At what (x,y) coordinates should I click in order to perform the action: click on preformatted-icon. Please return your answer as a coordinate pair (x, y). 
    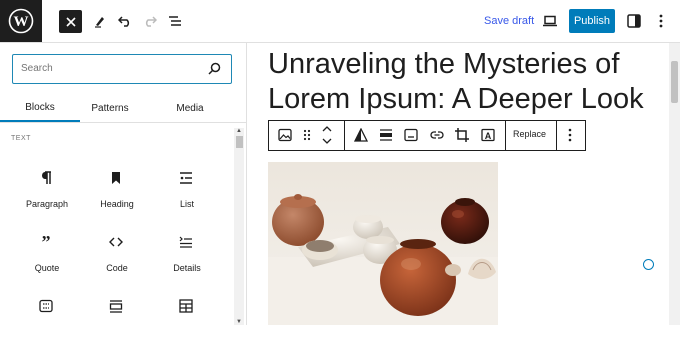
    Looking at the image, I should click on (116, 306).